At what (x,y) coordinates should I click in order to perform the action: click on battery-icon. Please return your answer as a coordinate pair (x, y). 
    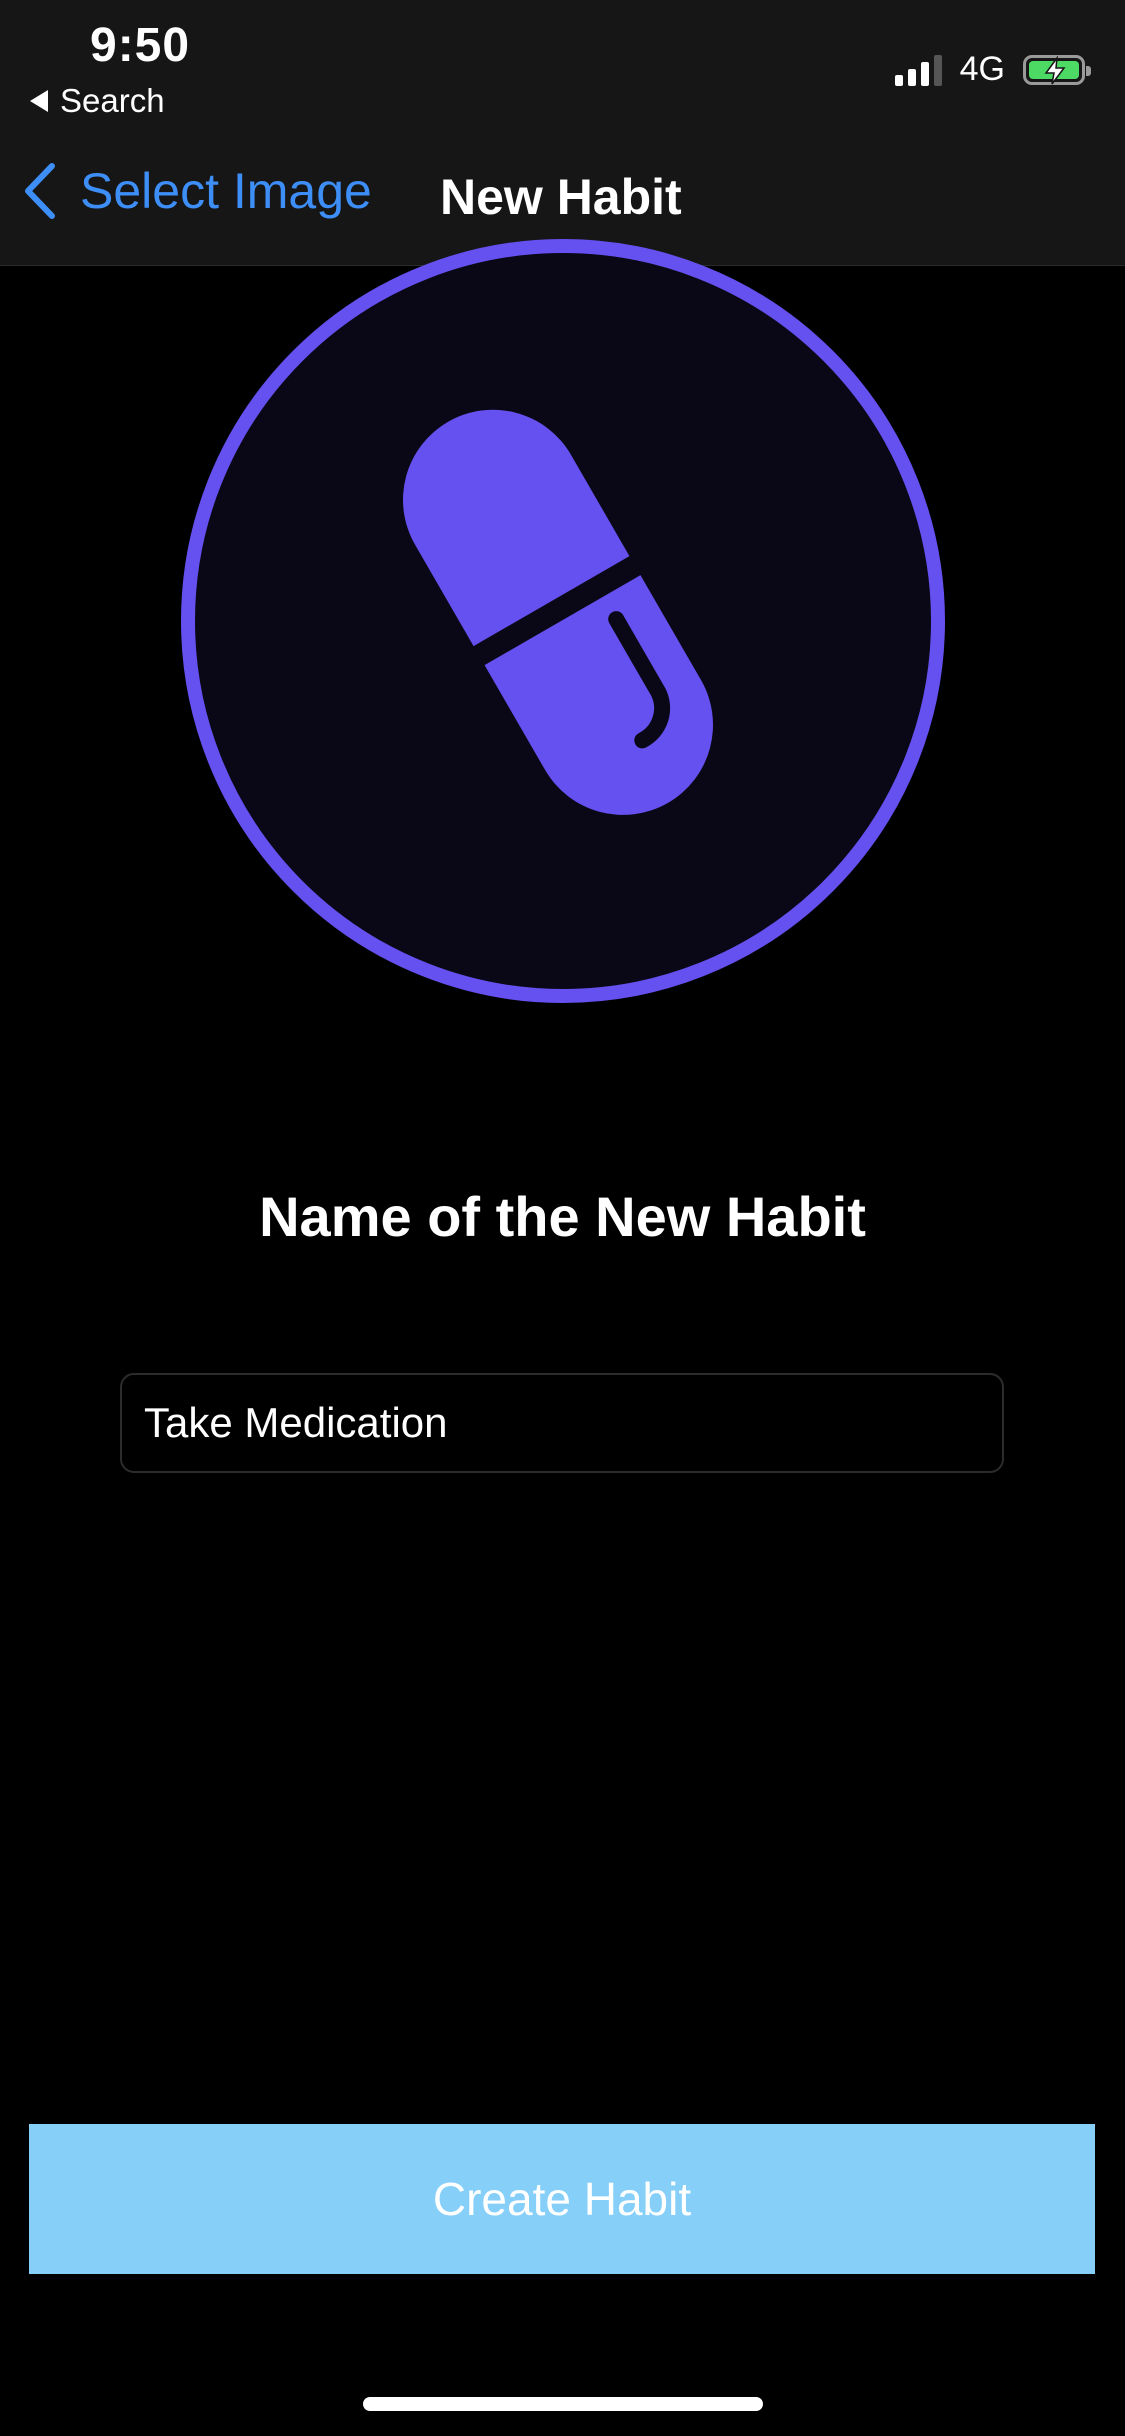
    Looking at the image, I should click on (1057, 69).